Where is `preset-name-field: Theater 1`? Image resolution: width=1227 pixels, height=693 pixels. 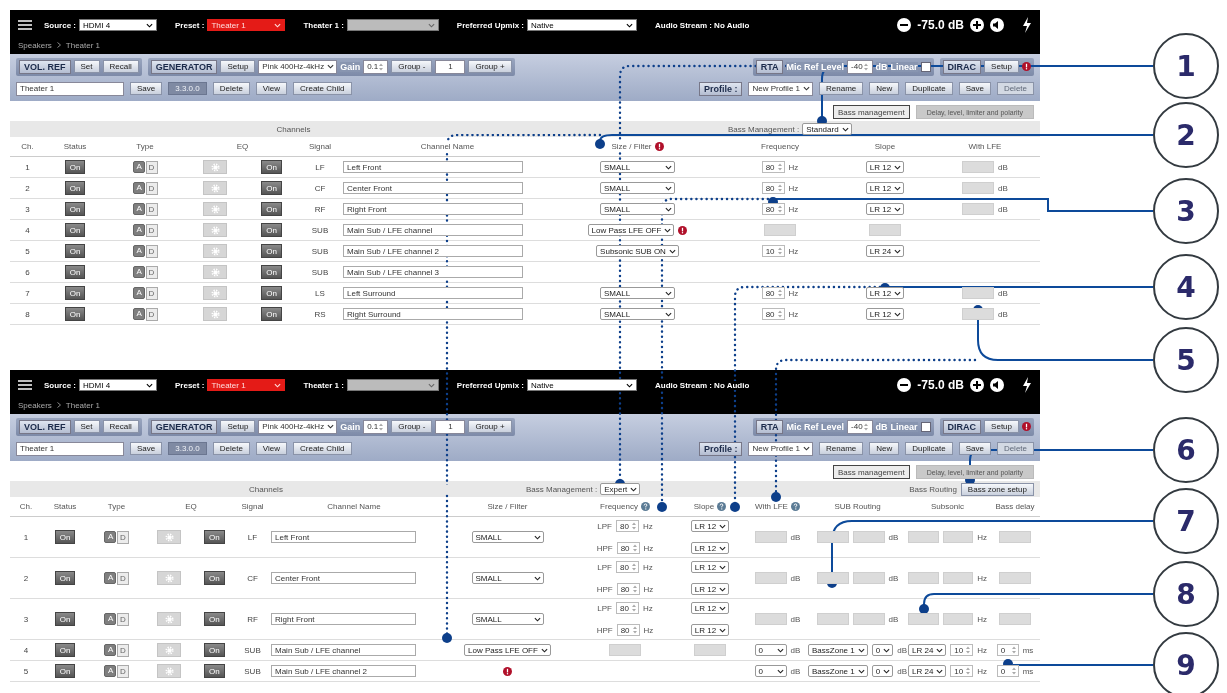 preset-name-field: Theater 1 is located at coordinates (70, 448).